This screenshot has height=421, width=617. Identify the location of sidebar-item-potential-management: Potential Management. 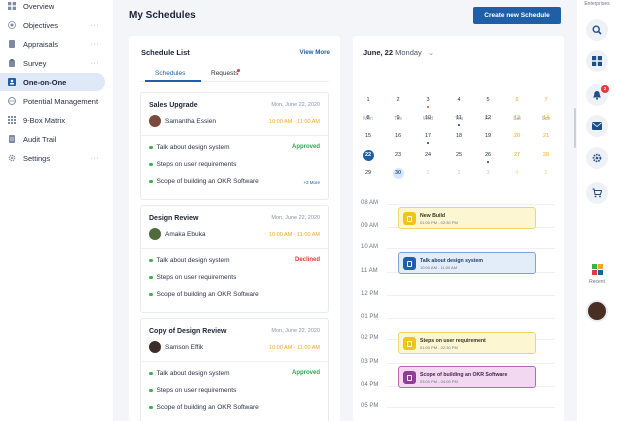
(52, 101).